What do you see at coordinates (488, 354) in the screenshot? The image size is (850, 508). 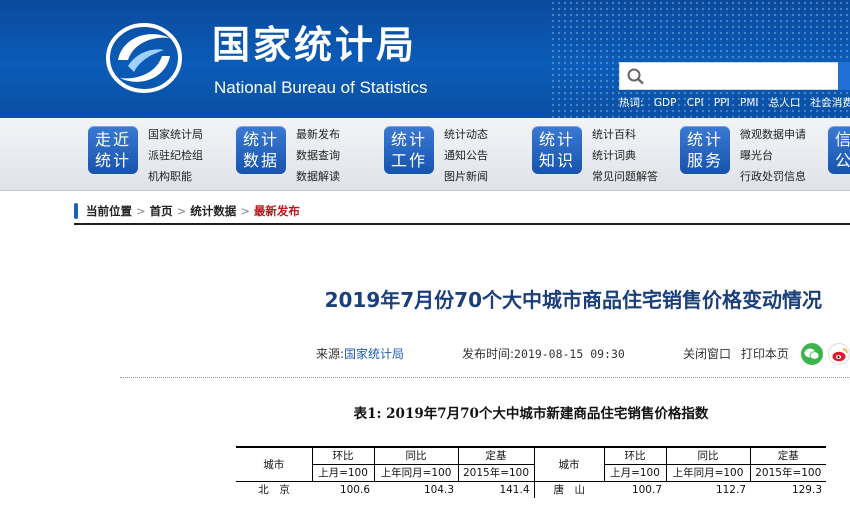 I see `date-label: 发布时间:` at bounding box center [488, 354].